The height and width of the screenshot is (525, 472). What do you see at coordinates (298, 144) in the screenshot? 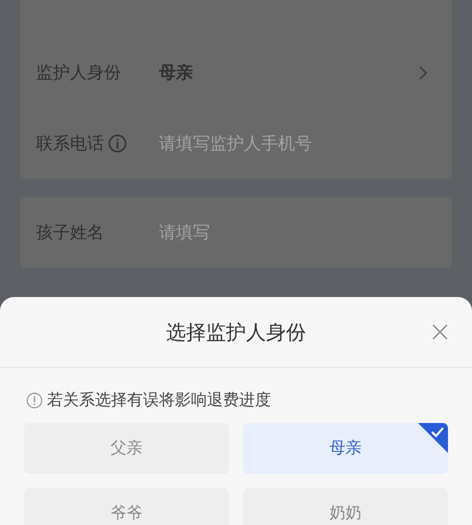
I see `input-field: 请填写监护人手机号` at bounding box center [298, 144].